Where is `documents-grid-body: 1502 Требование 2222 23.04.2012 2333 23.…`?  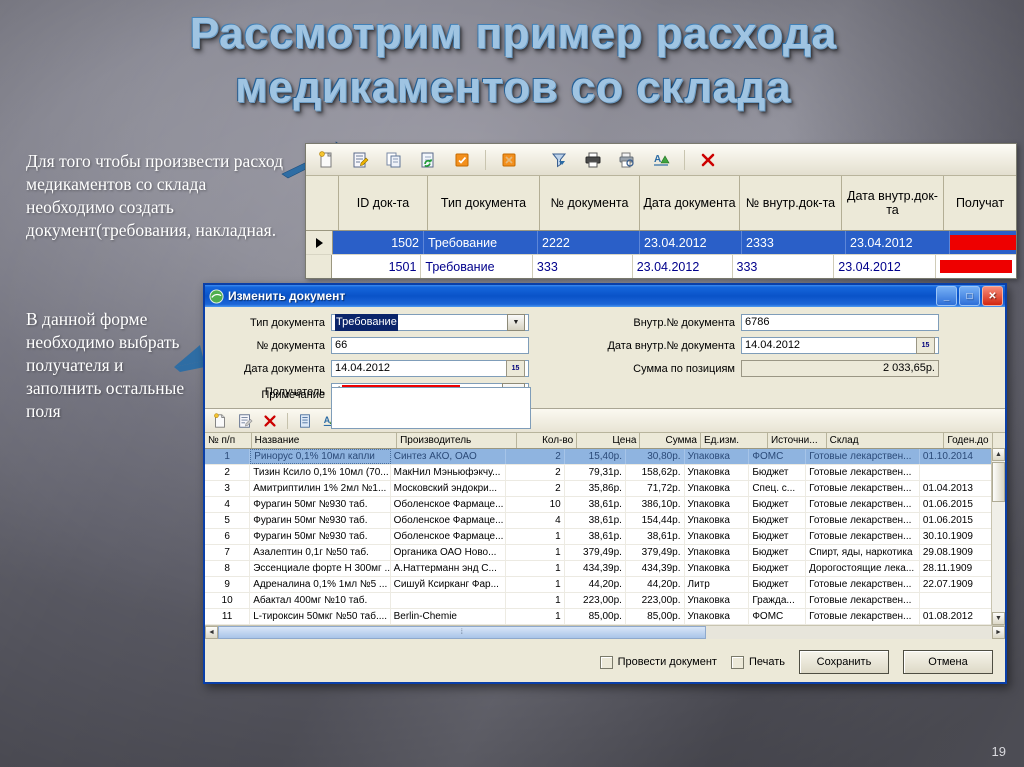 documents-grid-body: 1502 Требование 2222 23.04.2012 2333 23.… is located at coordinates (661, 254).